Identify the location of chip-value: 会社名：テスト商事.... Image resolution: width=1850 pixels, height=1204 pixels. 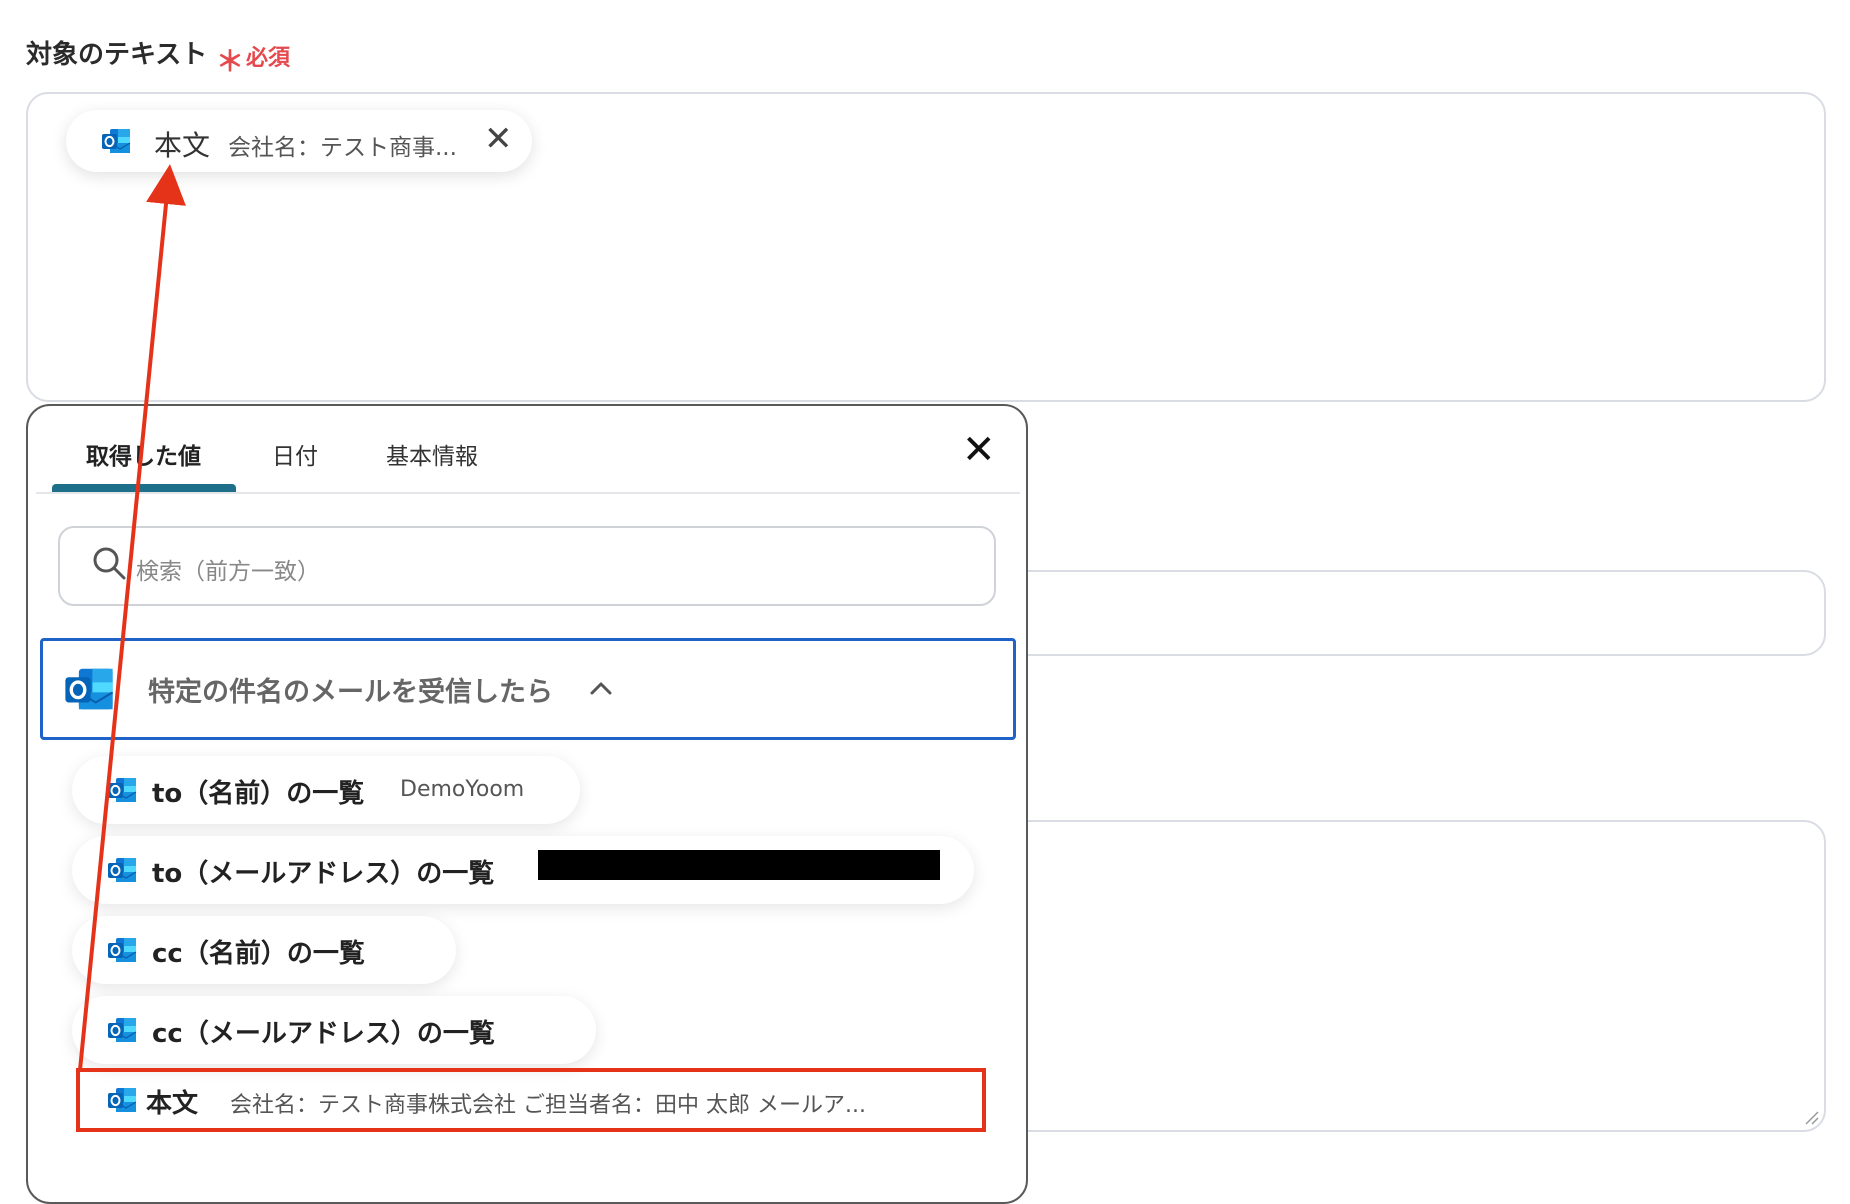
(342, 148).